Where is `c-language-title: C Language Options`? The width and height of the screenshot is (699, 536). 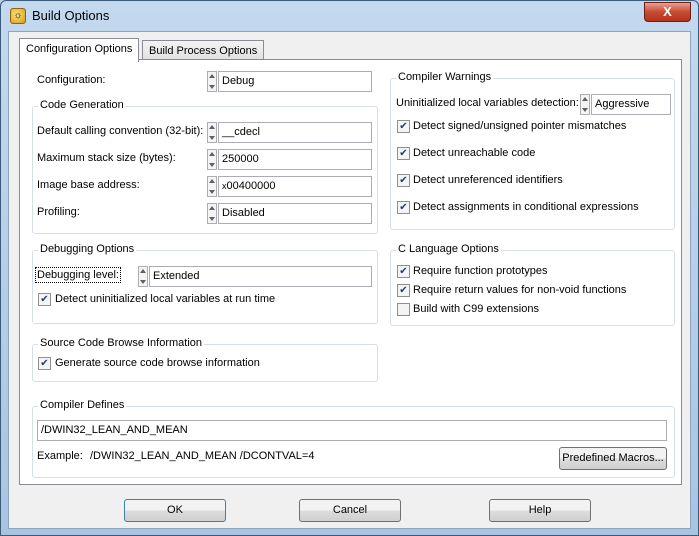 c-language-title: C Language Options is located at coordinates (448, 249).